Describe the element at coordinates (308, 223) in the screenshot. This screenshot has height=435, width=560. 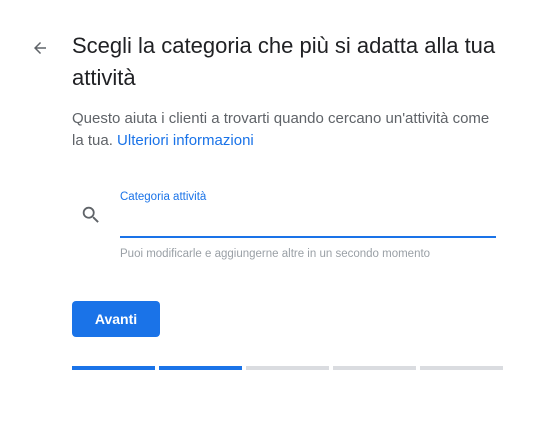
I see `category-input` at that location.